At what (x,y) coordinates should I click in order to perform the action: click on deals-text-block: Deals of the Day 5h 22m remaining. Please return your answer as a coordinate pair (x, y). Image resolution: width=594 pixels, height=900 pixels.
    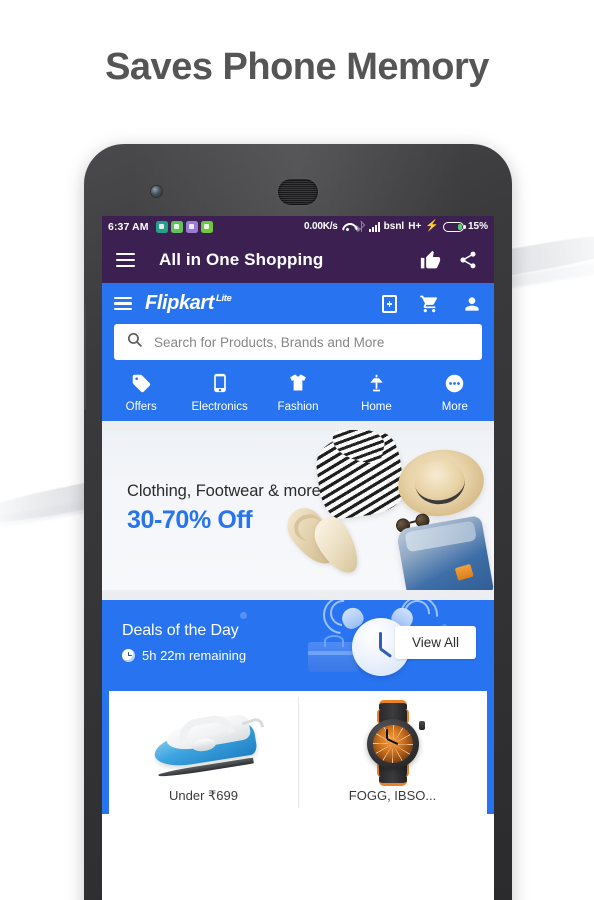
    Looking at the image, I should click on (184, 642).